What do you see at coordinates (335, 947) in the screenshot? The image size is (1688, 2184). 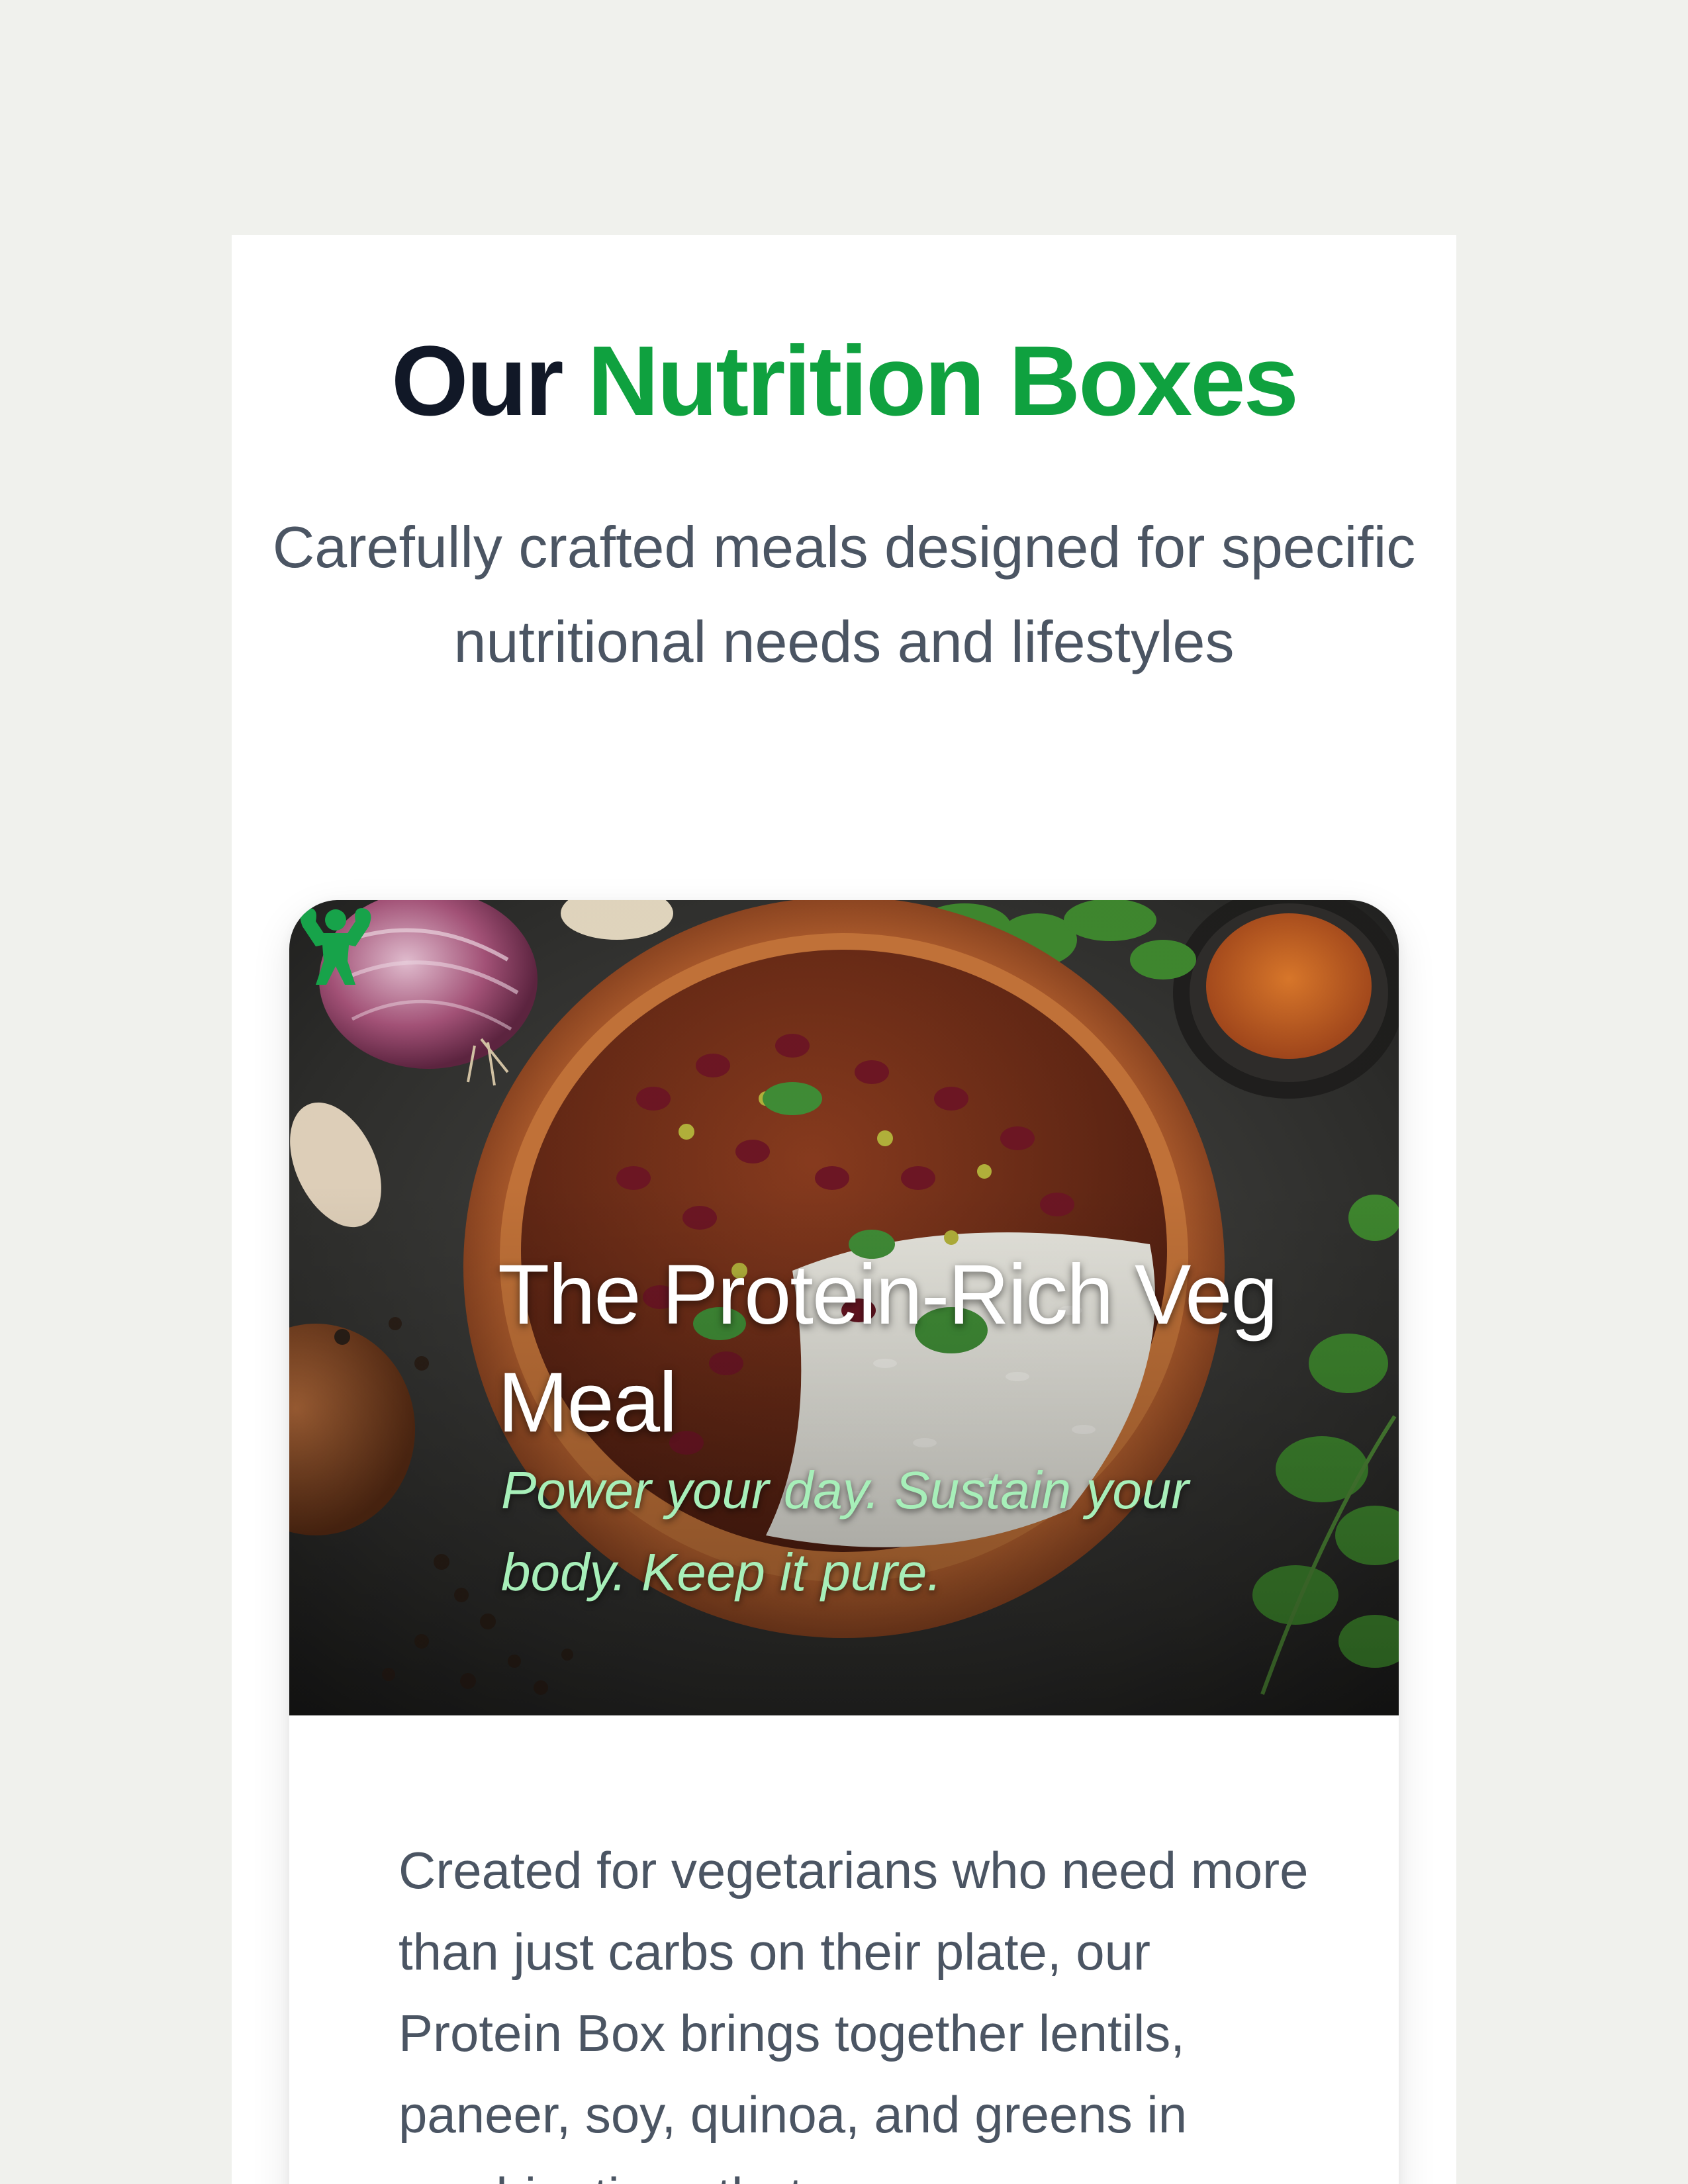 I see `flexed-muscle-icon` at bounding box center [335, 947].